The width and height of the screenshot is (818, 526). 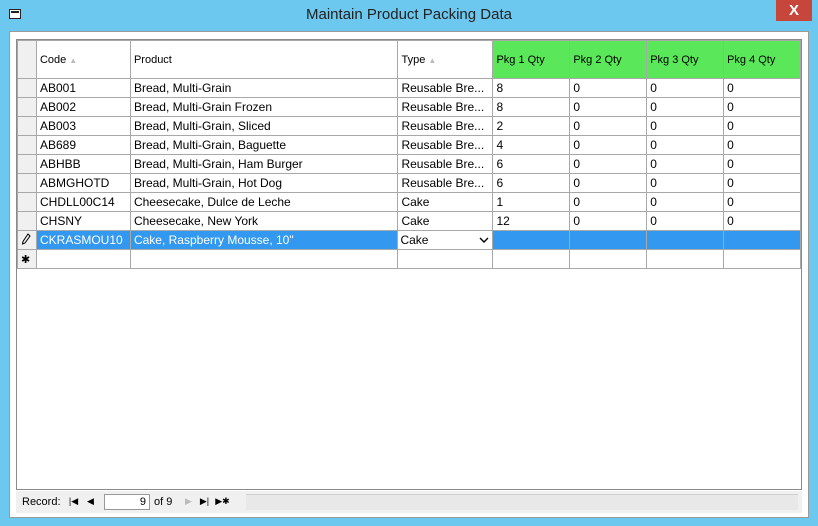 I want to click on column-header-pkg4: Pkg 4 Qty, so click(x=762, y=59).